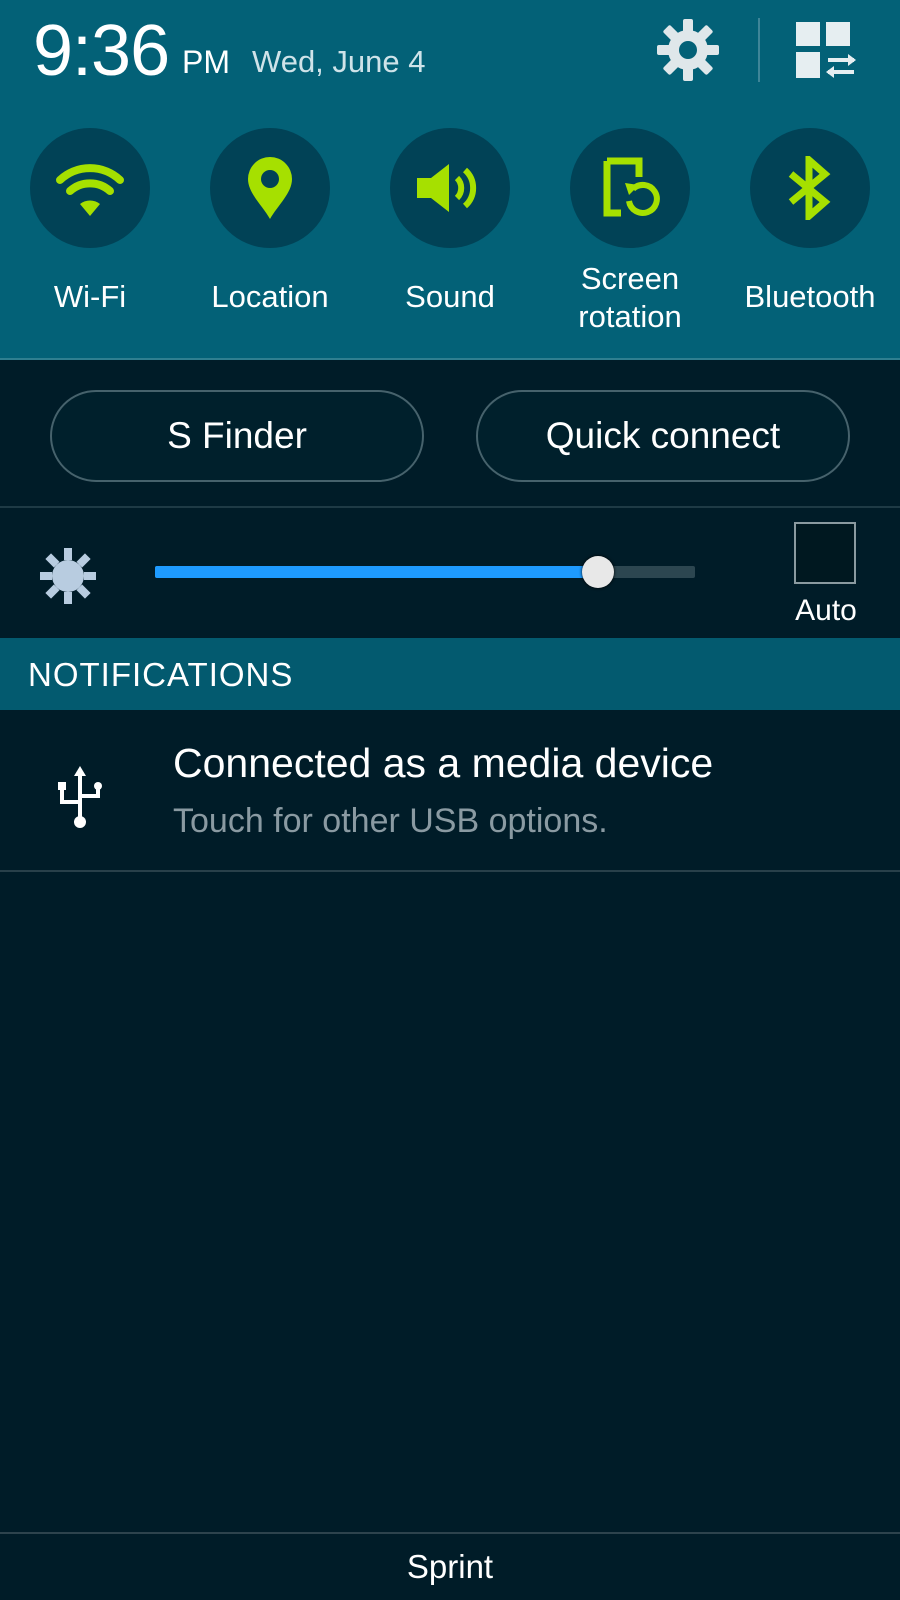 This screenshot has height=1600, width=900. I want to click on edit-toggles-button, so click(826, 51).